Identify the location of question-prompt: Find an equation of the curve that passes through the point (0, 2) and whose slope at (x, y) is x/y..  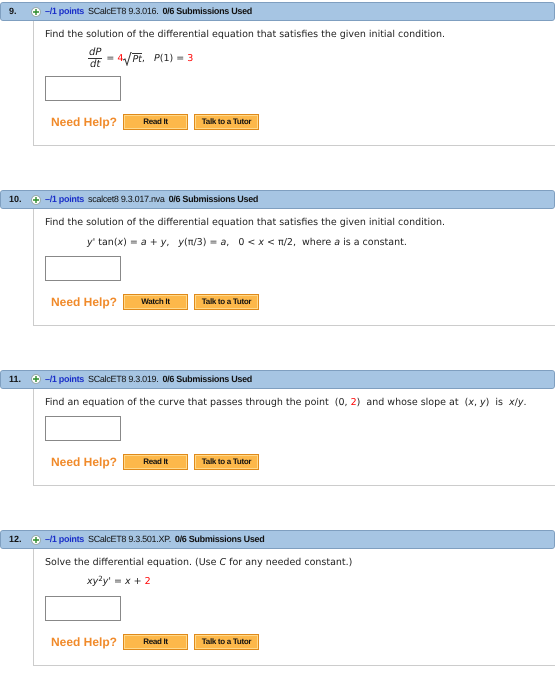
(286, 403).